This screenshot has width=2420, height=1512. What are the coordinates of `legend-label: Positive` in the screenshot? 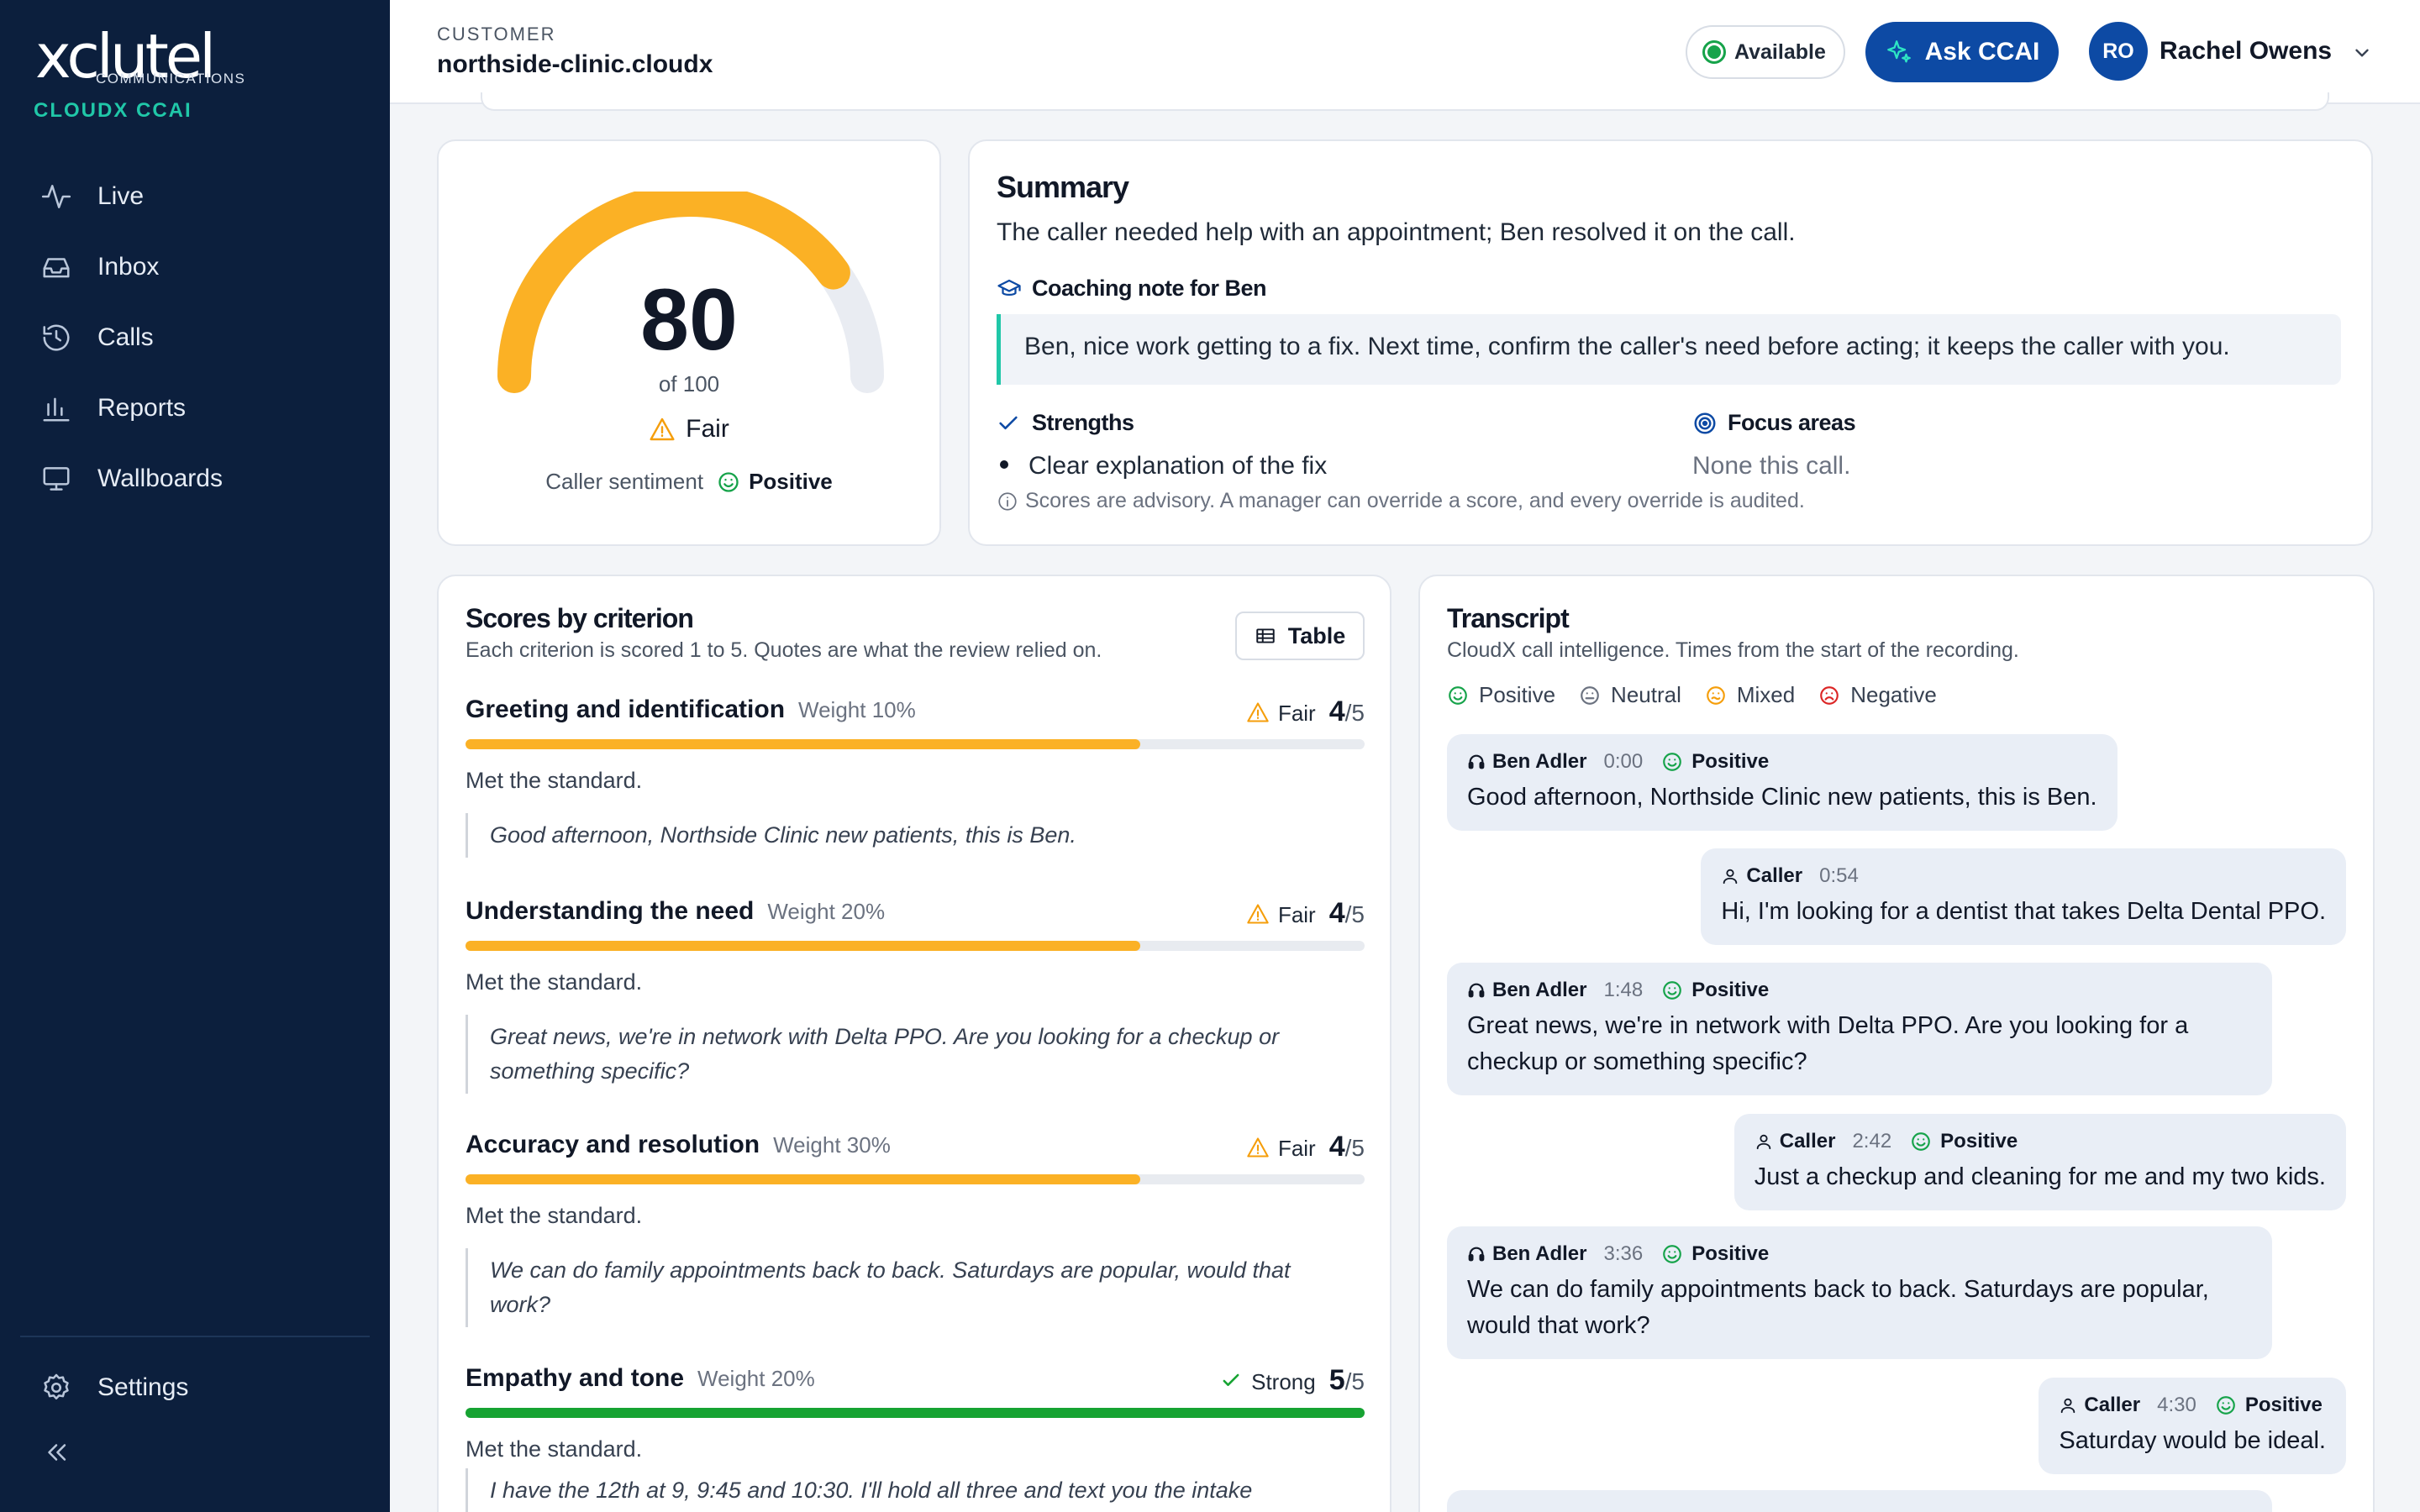 It's located at (1517, 694).